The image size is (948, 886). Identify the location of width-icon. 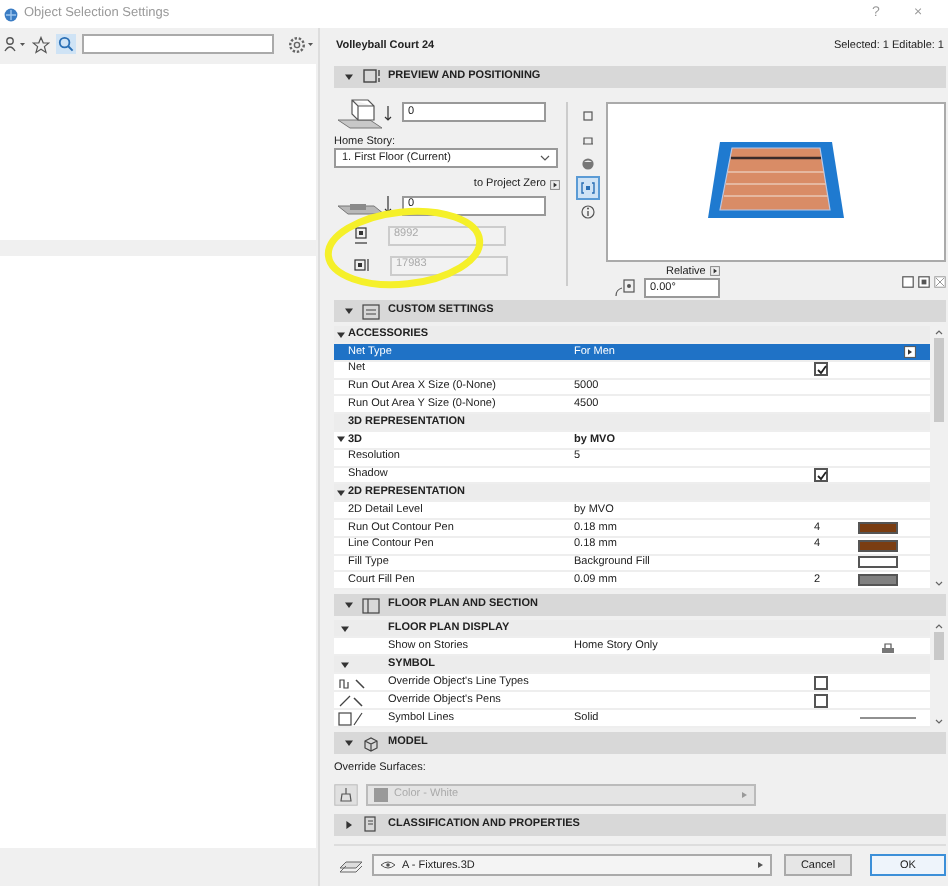
(361, 235).